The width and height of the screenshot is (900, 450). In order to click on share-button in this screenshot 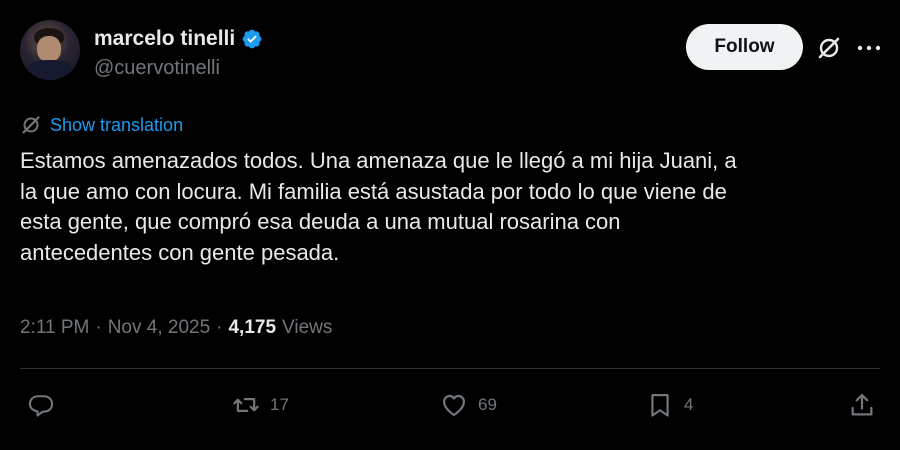, I will do `click(862, 405)`.